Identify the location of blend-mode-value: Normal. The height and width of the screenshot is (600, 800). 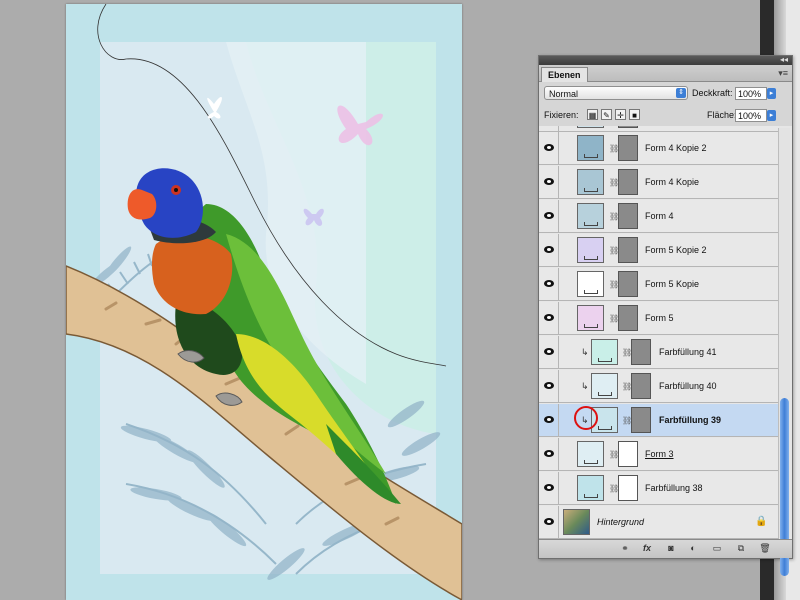
(564, 94).